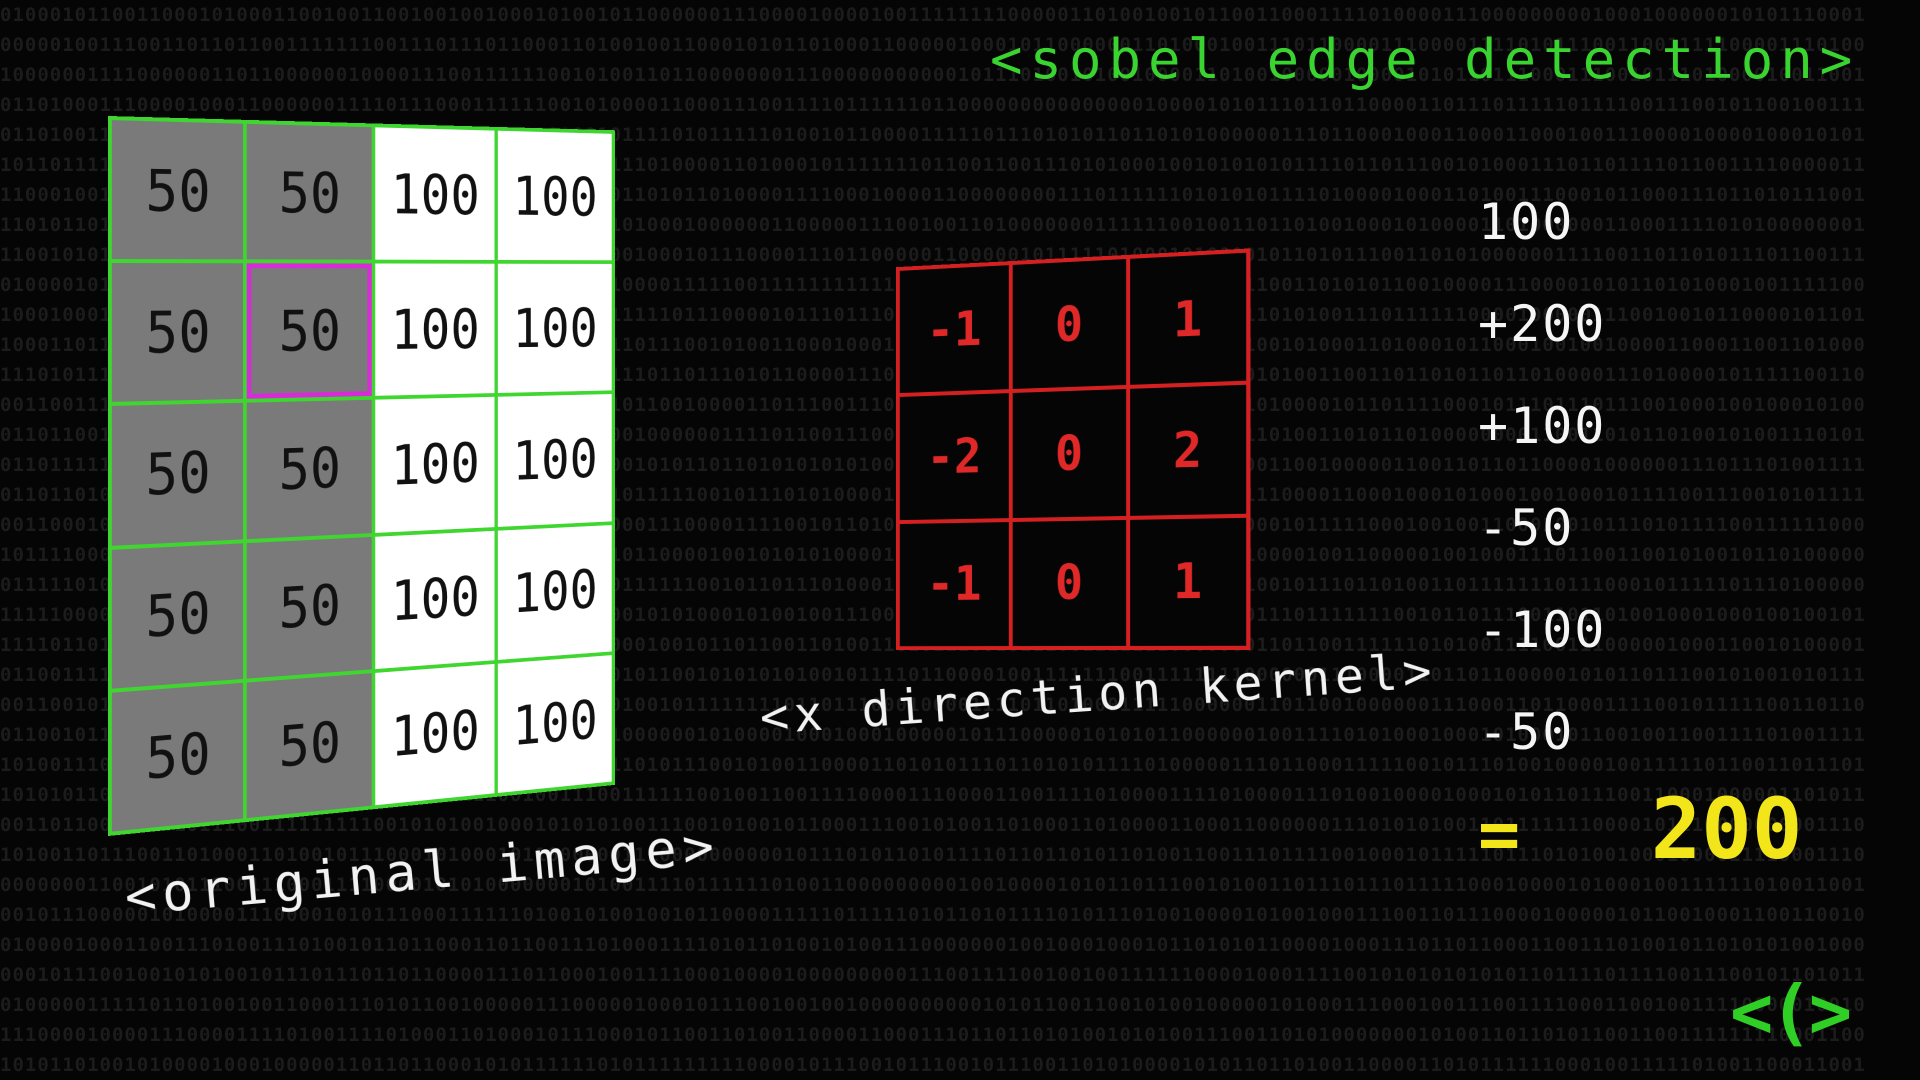 The width and height of the screenshot is (1920, 1080). Describe the element at coordinates (1499, 834) in the screenshot. I see `equals-sign: =` at that location.